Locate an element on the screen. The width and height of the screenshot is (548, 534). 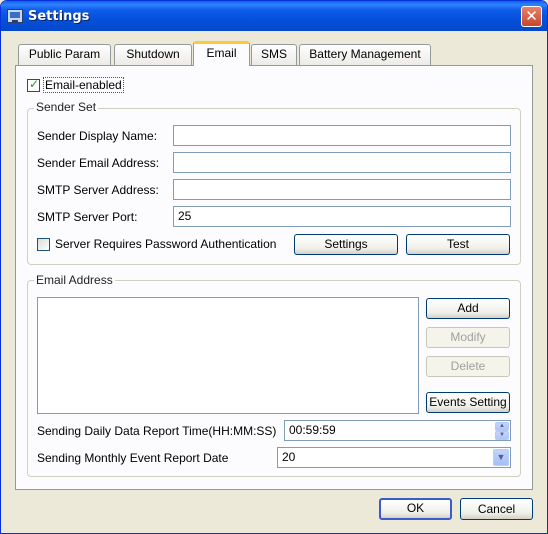
sender-email-address-label: Sender Email Address: is located at coordinates (98, 163).